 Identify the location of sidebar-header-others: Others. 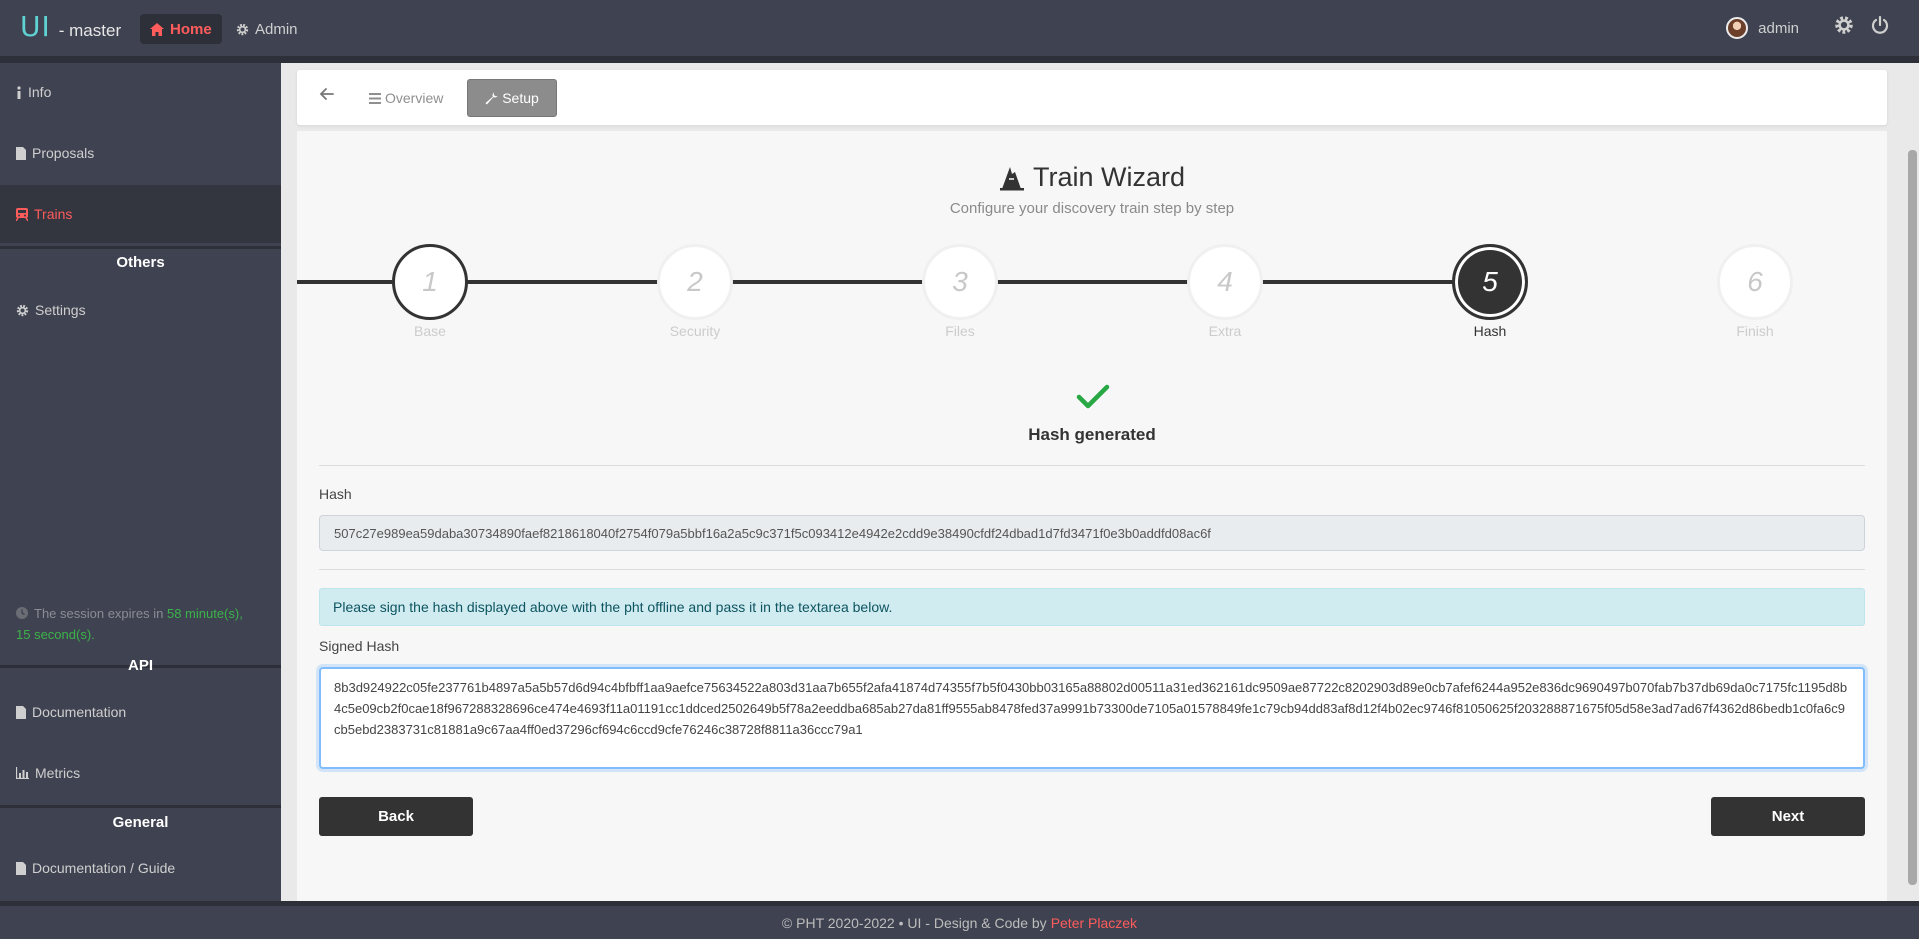
(140, 262).